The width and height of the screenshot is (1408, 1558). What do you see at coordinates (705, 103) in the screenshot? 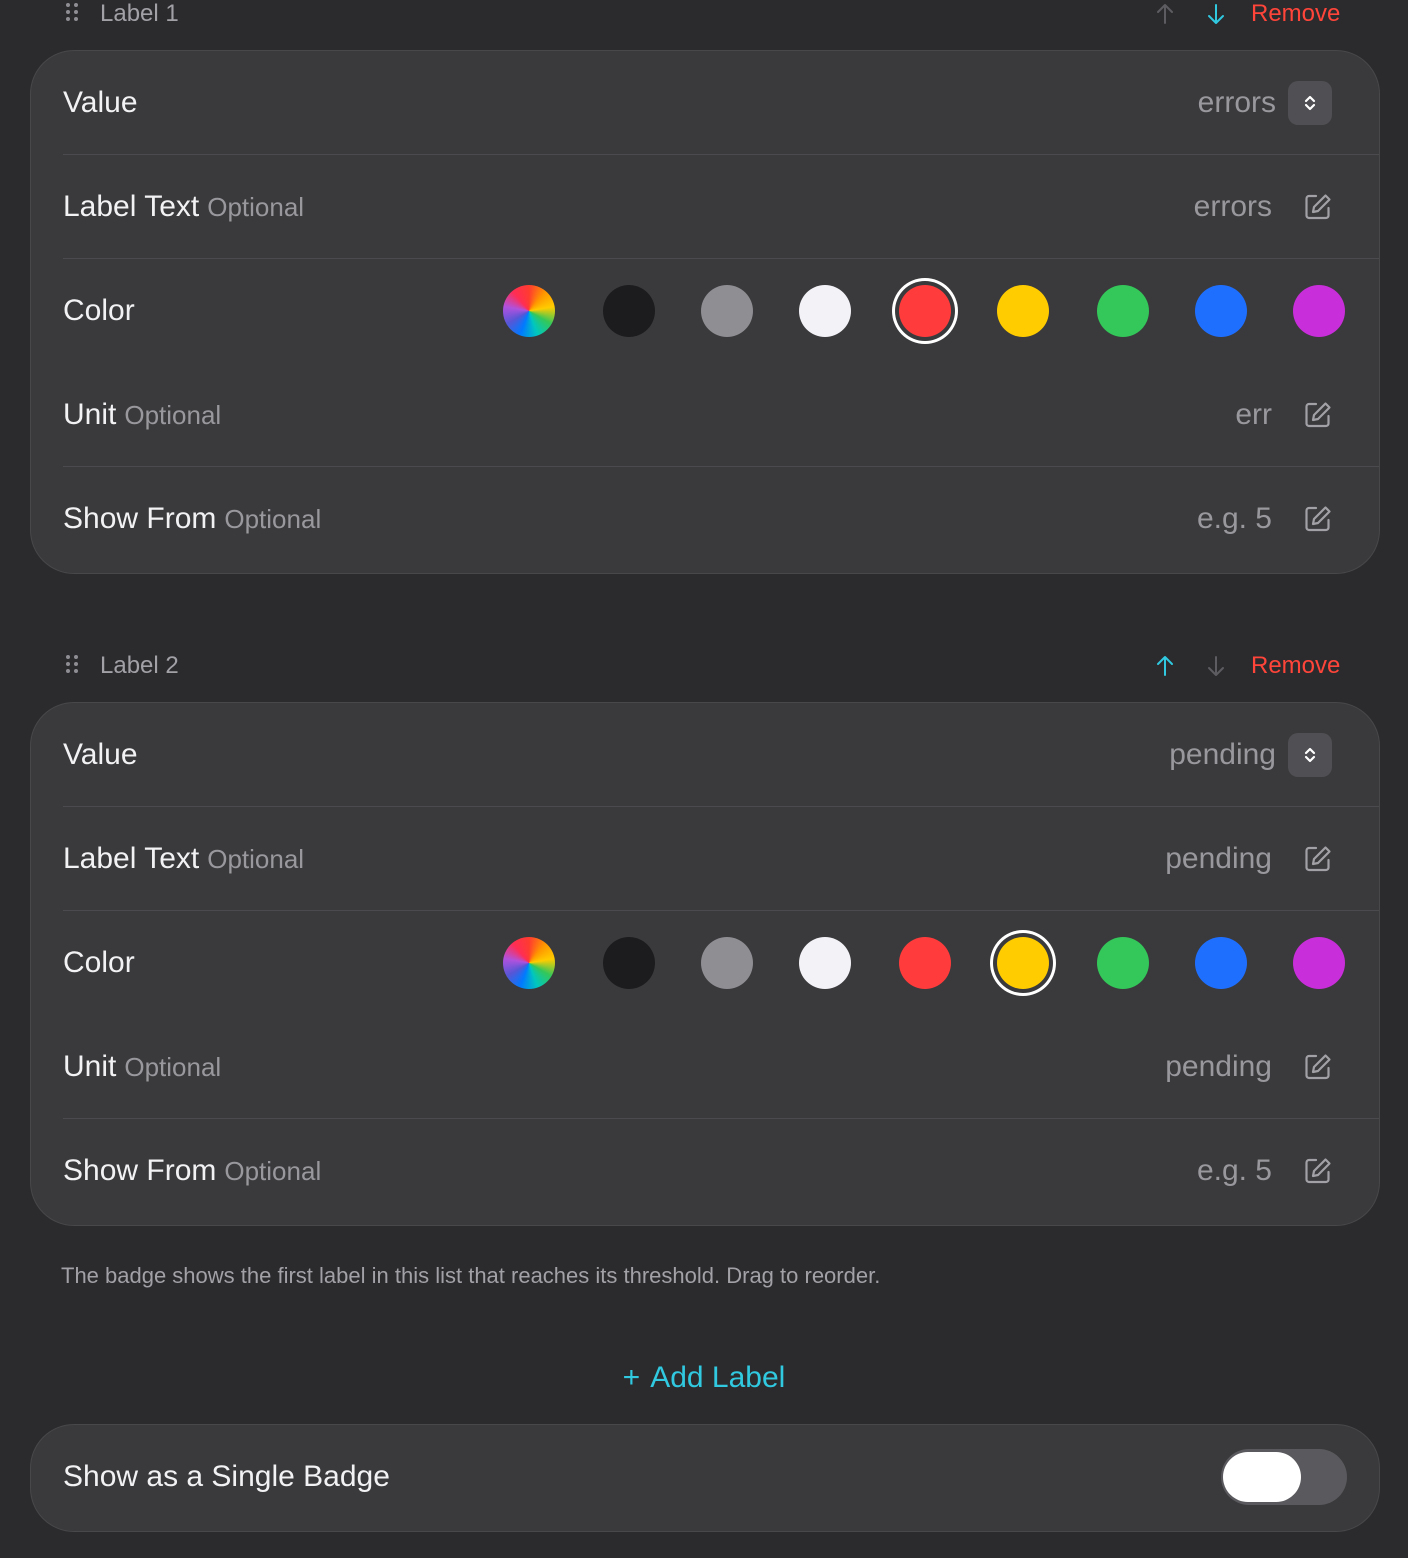
I see `value-row: Value errors` at bounding box center [705, 103].